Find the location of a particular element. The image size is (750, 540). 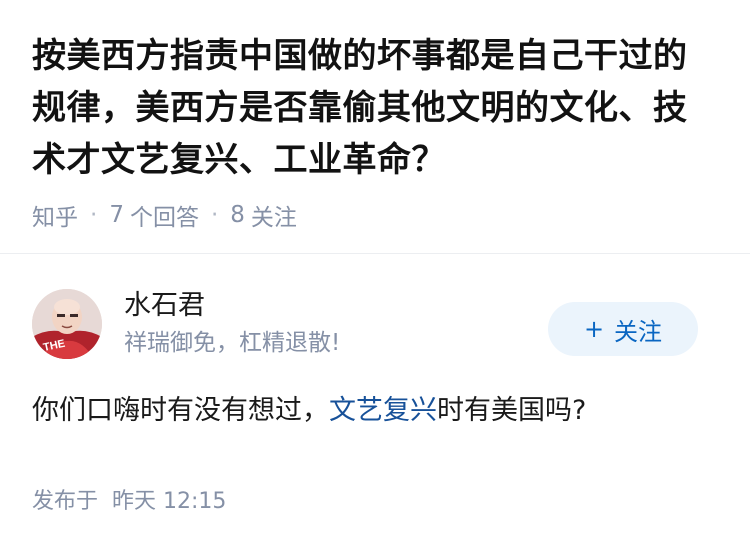

follow-button: + 关注 is located at coordinates (623, 329).